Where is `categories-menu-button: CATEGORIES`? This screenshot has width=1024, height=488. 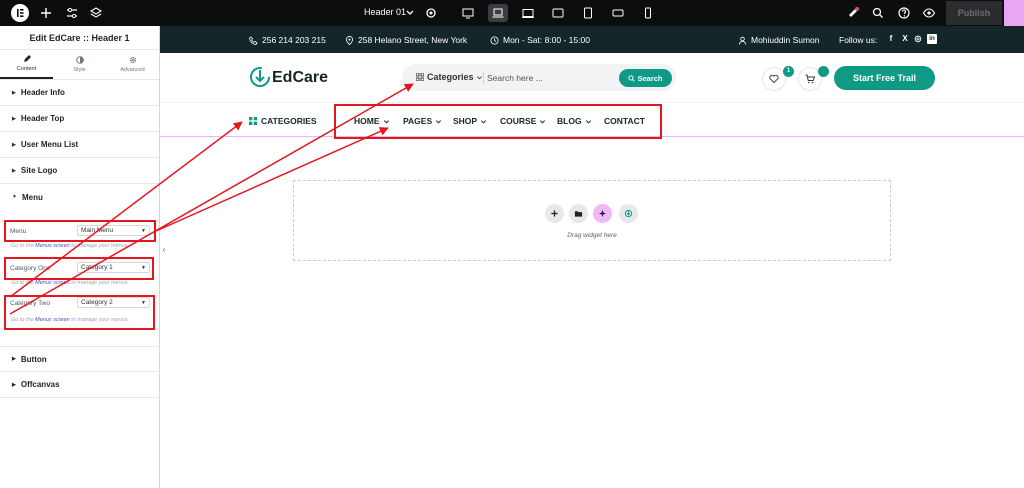 categories-menu-button: CATEGORIES is located at coordinates (283, 121).